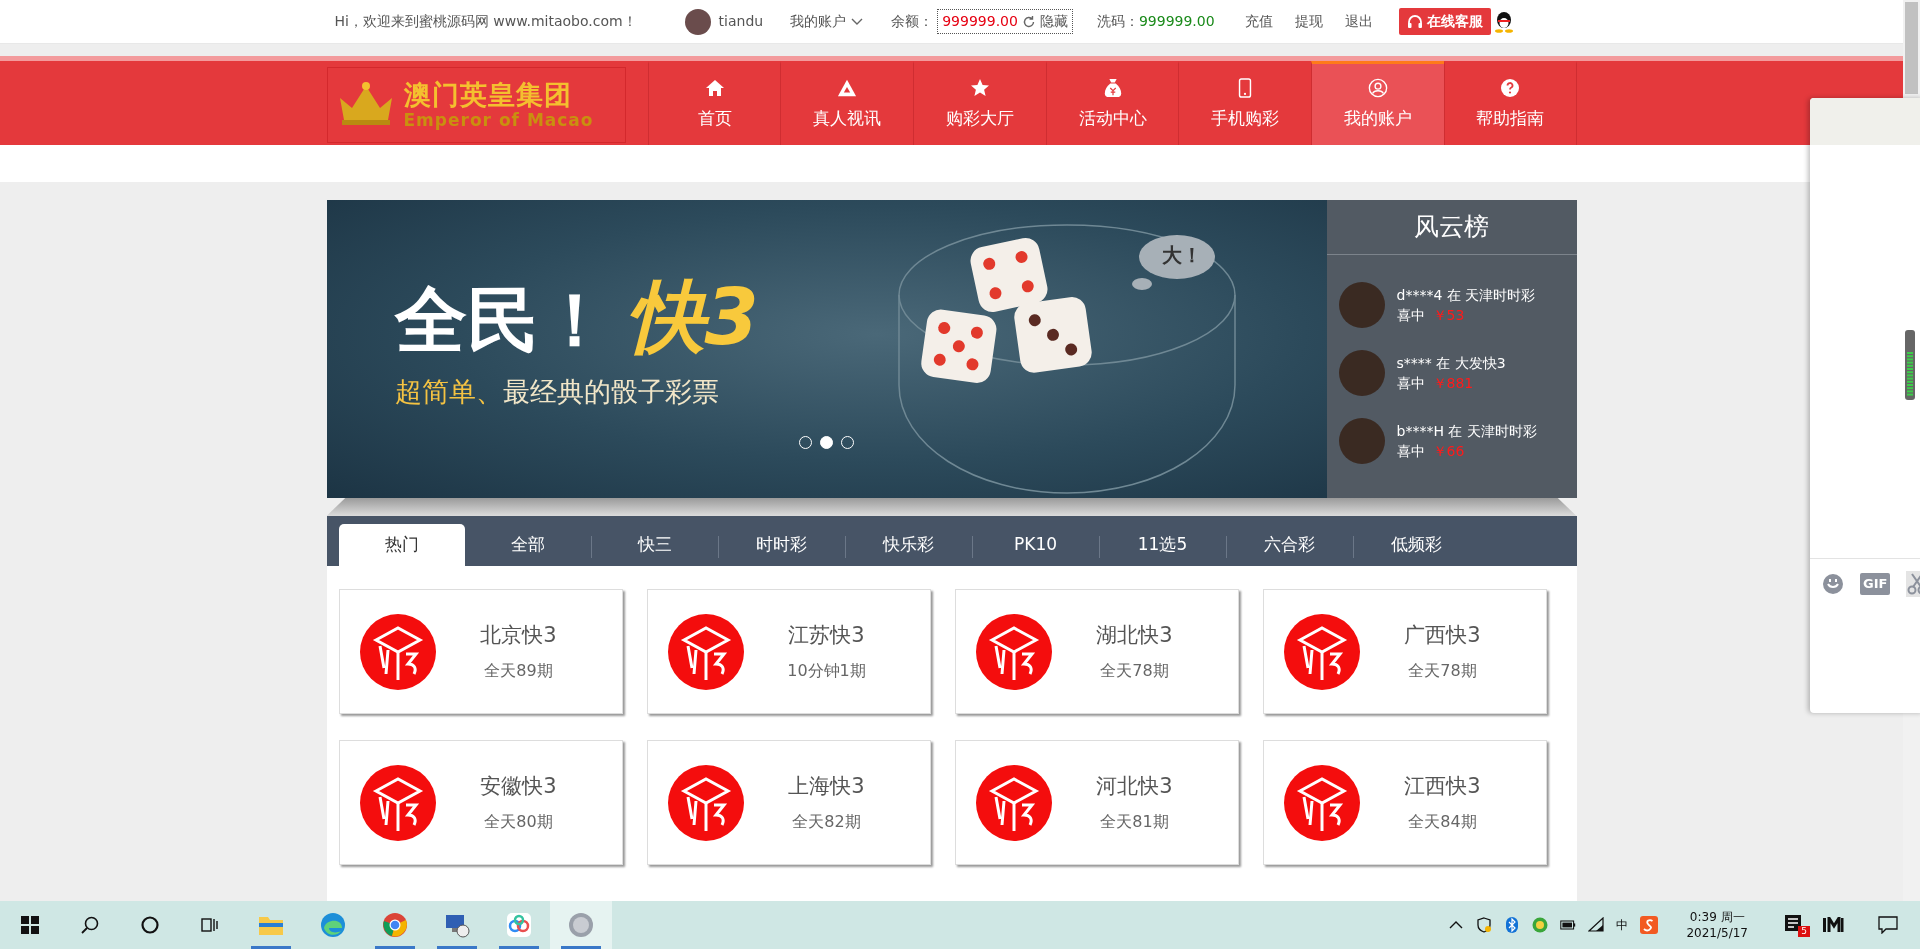 The width and height of the screenshot is (1920, 949). Describe the element at coordinates (1028, 21) in the screenshot. I see `refresh-icon` at that location.